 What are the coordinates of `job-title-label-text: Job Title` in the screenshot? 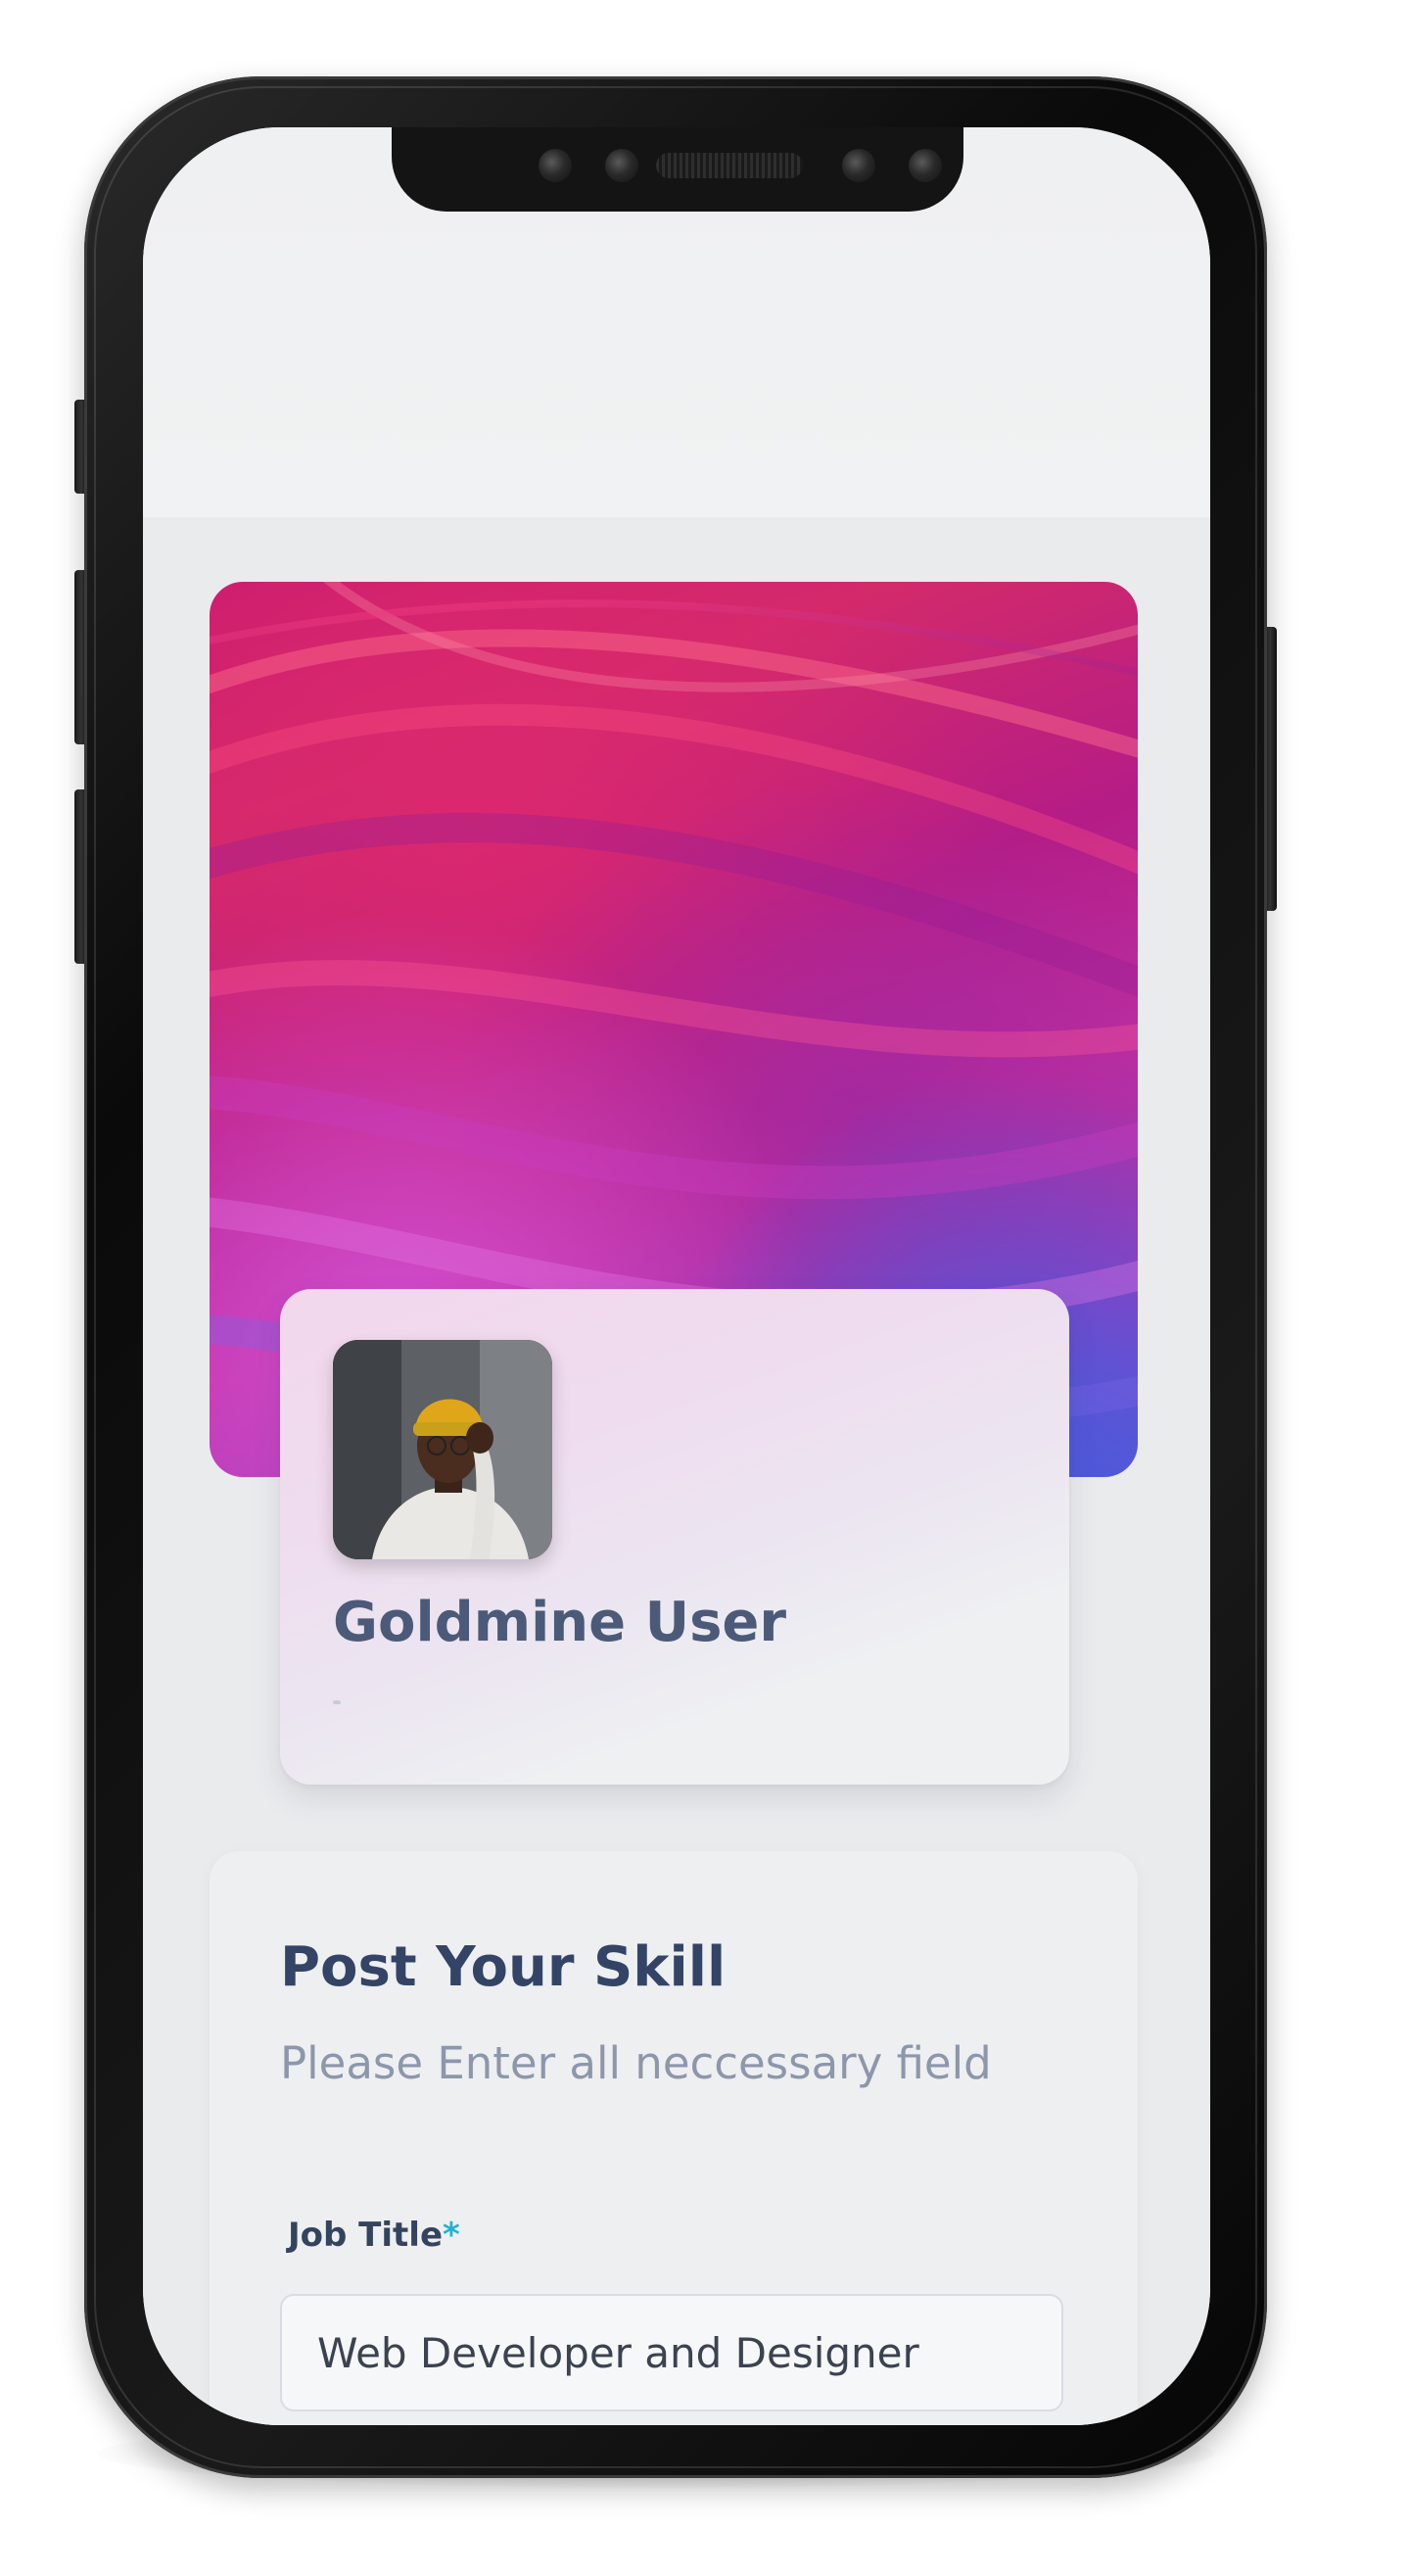 It's located at (365, 2235).